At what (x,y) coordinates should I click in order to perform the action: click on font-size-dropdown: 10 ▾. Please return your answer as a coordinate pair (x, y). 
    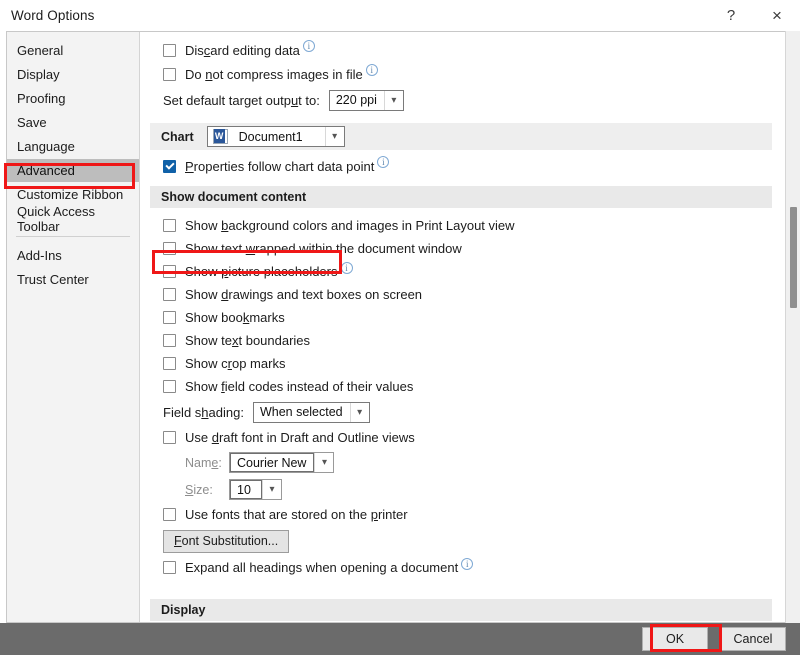
    Looking at the image, I should click on (255, 489).